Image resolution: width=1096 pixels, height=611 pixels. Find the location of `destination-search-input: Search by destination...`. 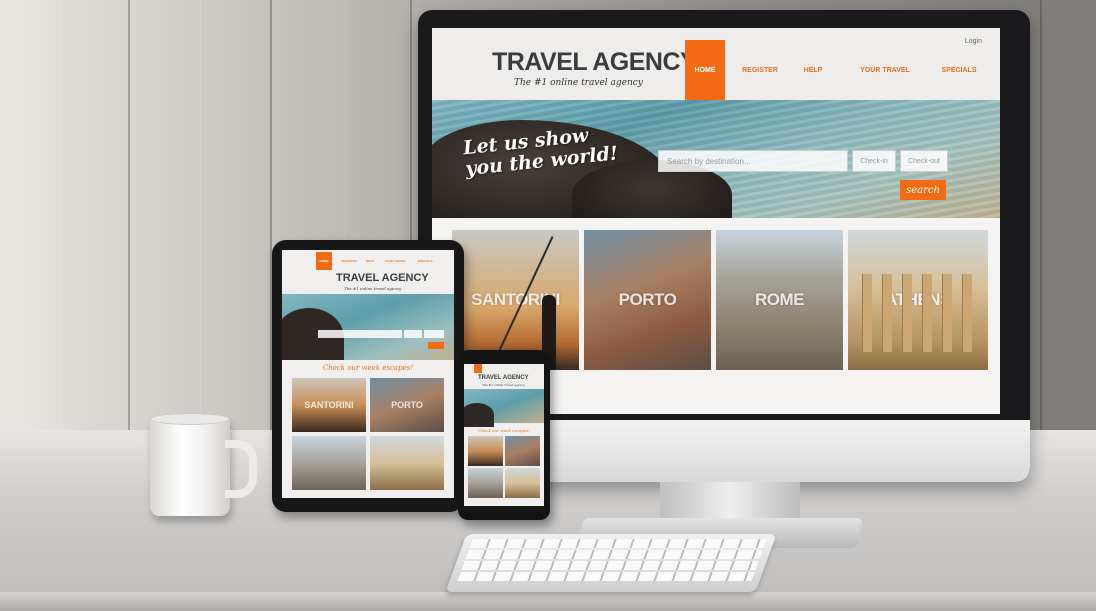

destination-search-input: Search by destination... is located at coordinates (753, 161).